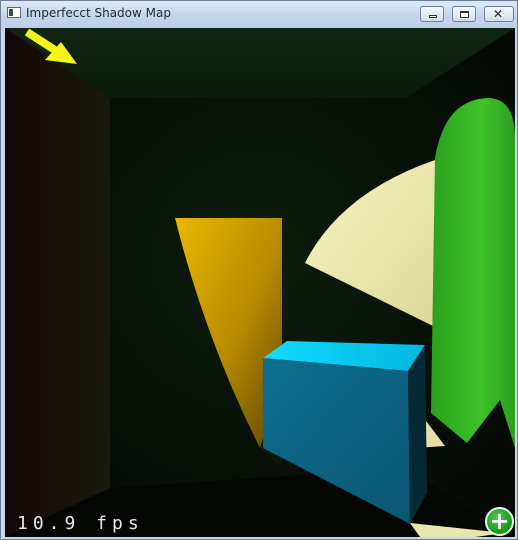  I want to click on close-button: ✕, so click(499, 14).